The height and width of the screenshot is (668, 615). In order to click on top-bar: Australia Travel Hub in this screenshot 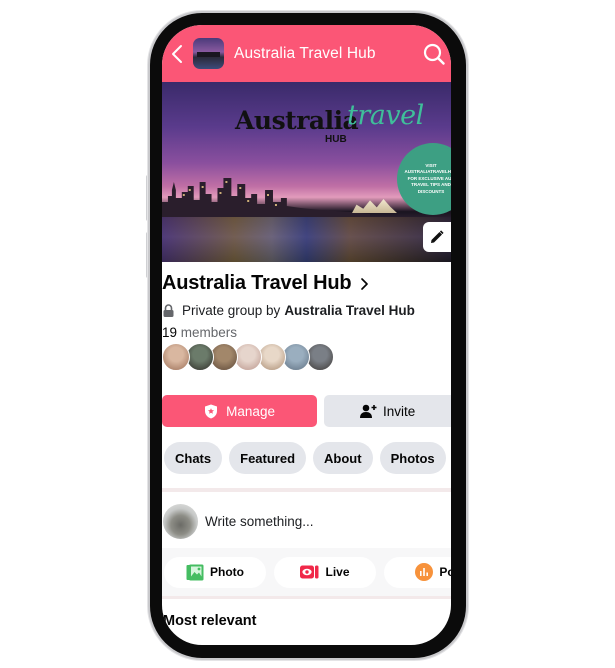, I will do `click(306, 53)`.